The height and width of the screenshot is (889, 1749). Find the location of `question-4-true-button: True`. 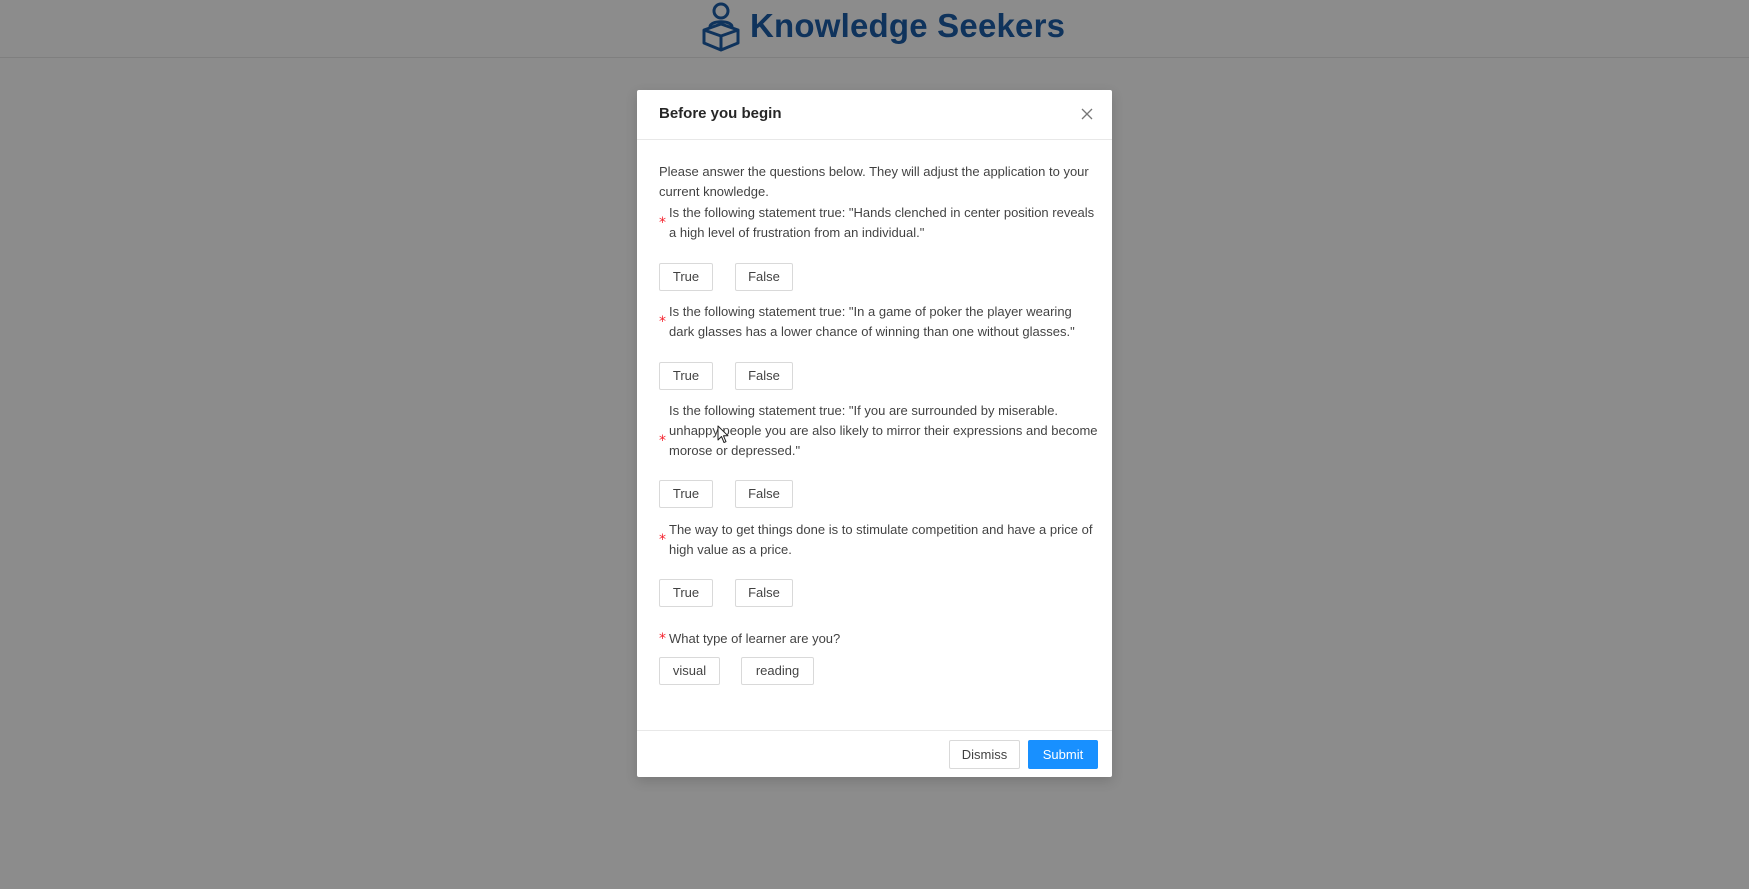

question-4-true-button: True is located at coordinates (686, 593).